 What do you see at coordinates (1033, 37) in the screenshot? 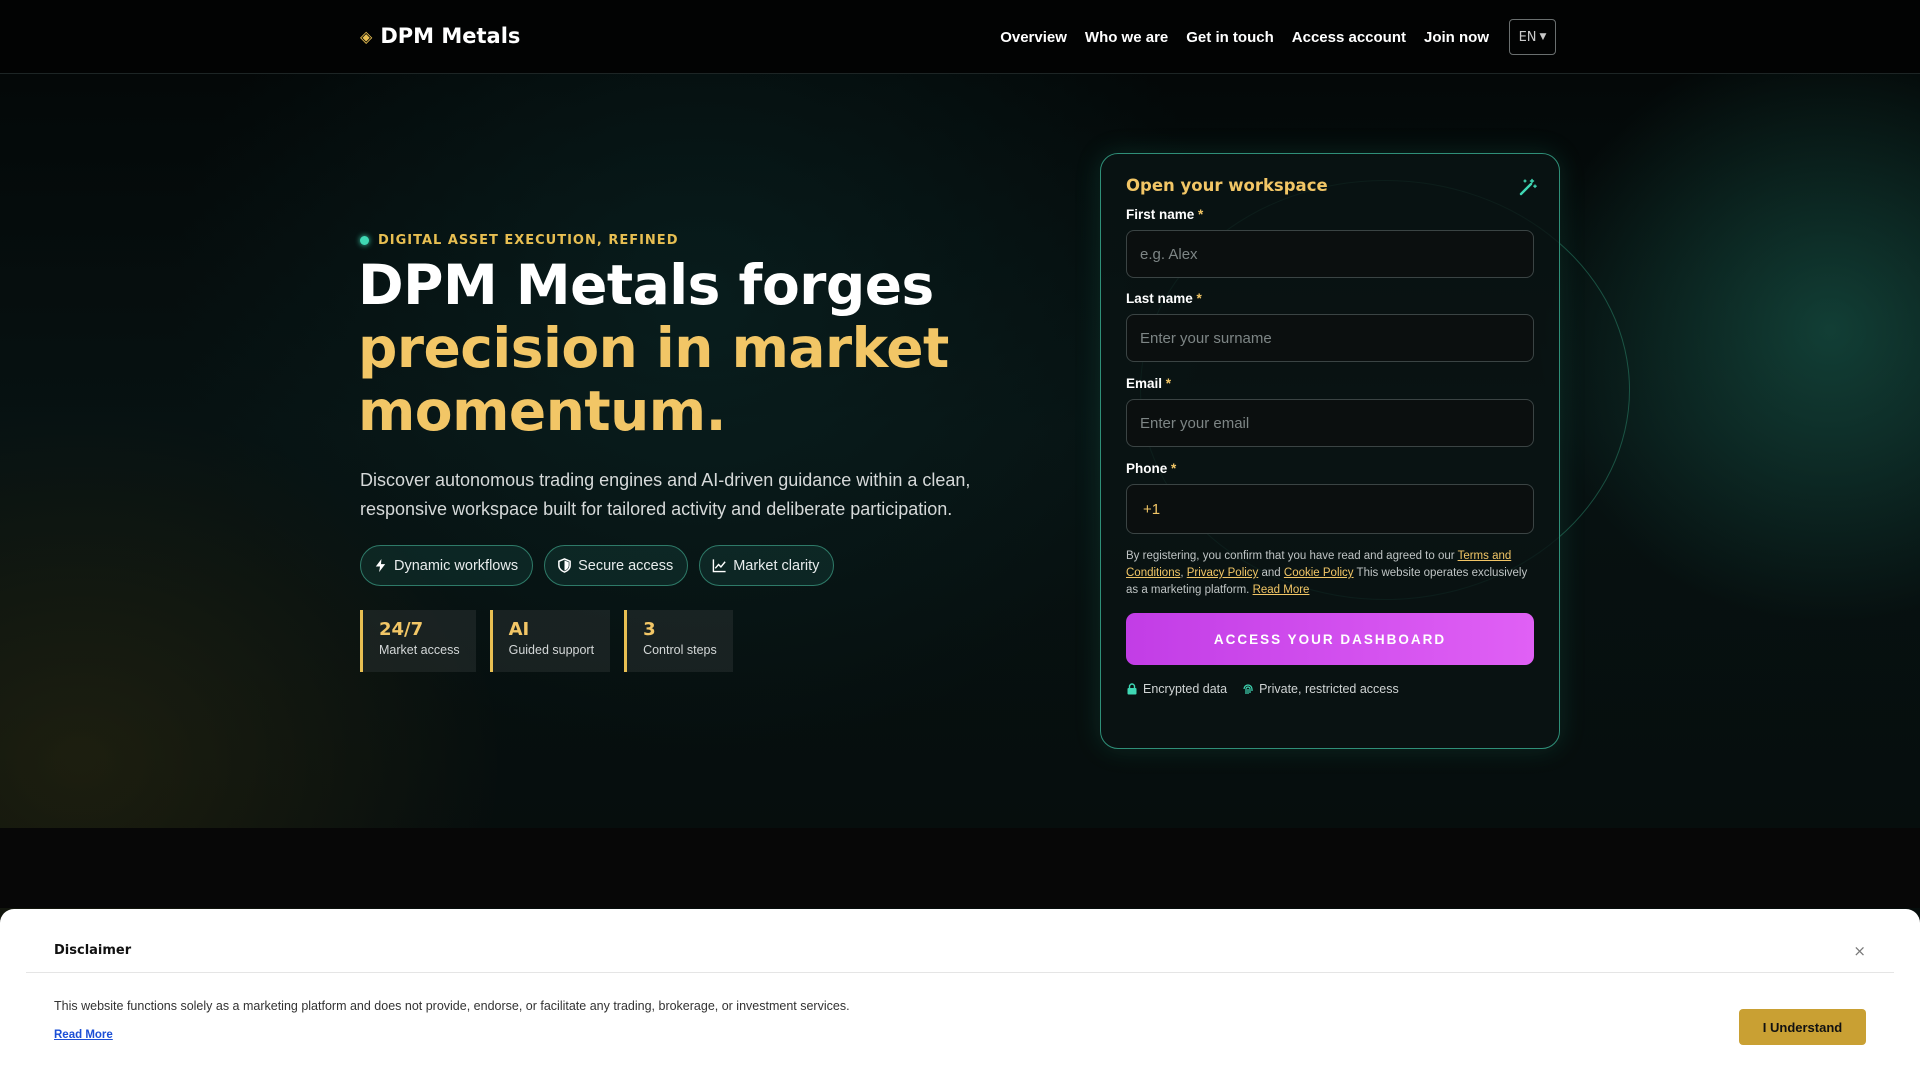
I see `nav-overview: Overview` at bounding box center [1033, 37].